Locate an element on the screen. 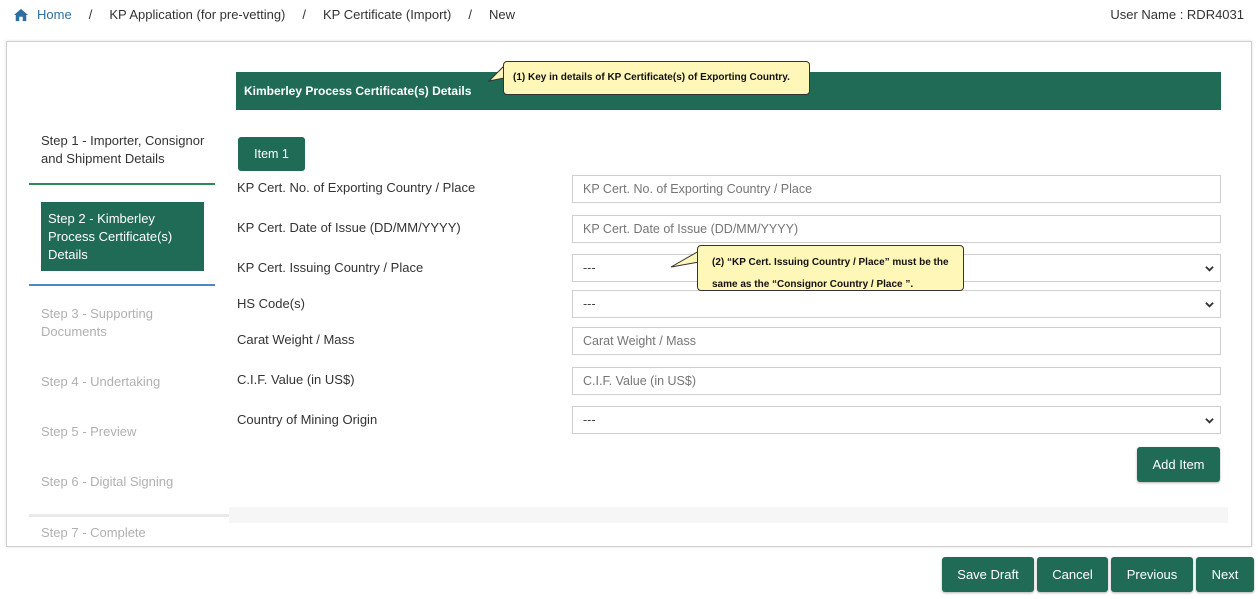 This screenshot has width=1258, height=599. issuing-country-label: KP Cert. Issuing Country / Place is located at coordinates (330, 267).